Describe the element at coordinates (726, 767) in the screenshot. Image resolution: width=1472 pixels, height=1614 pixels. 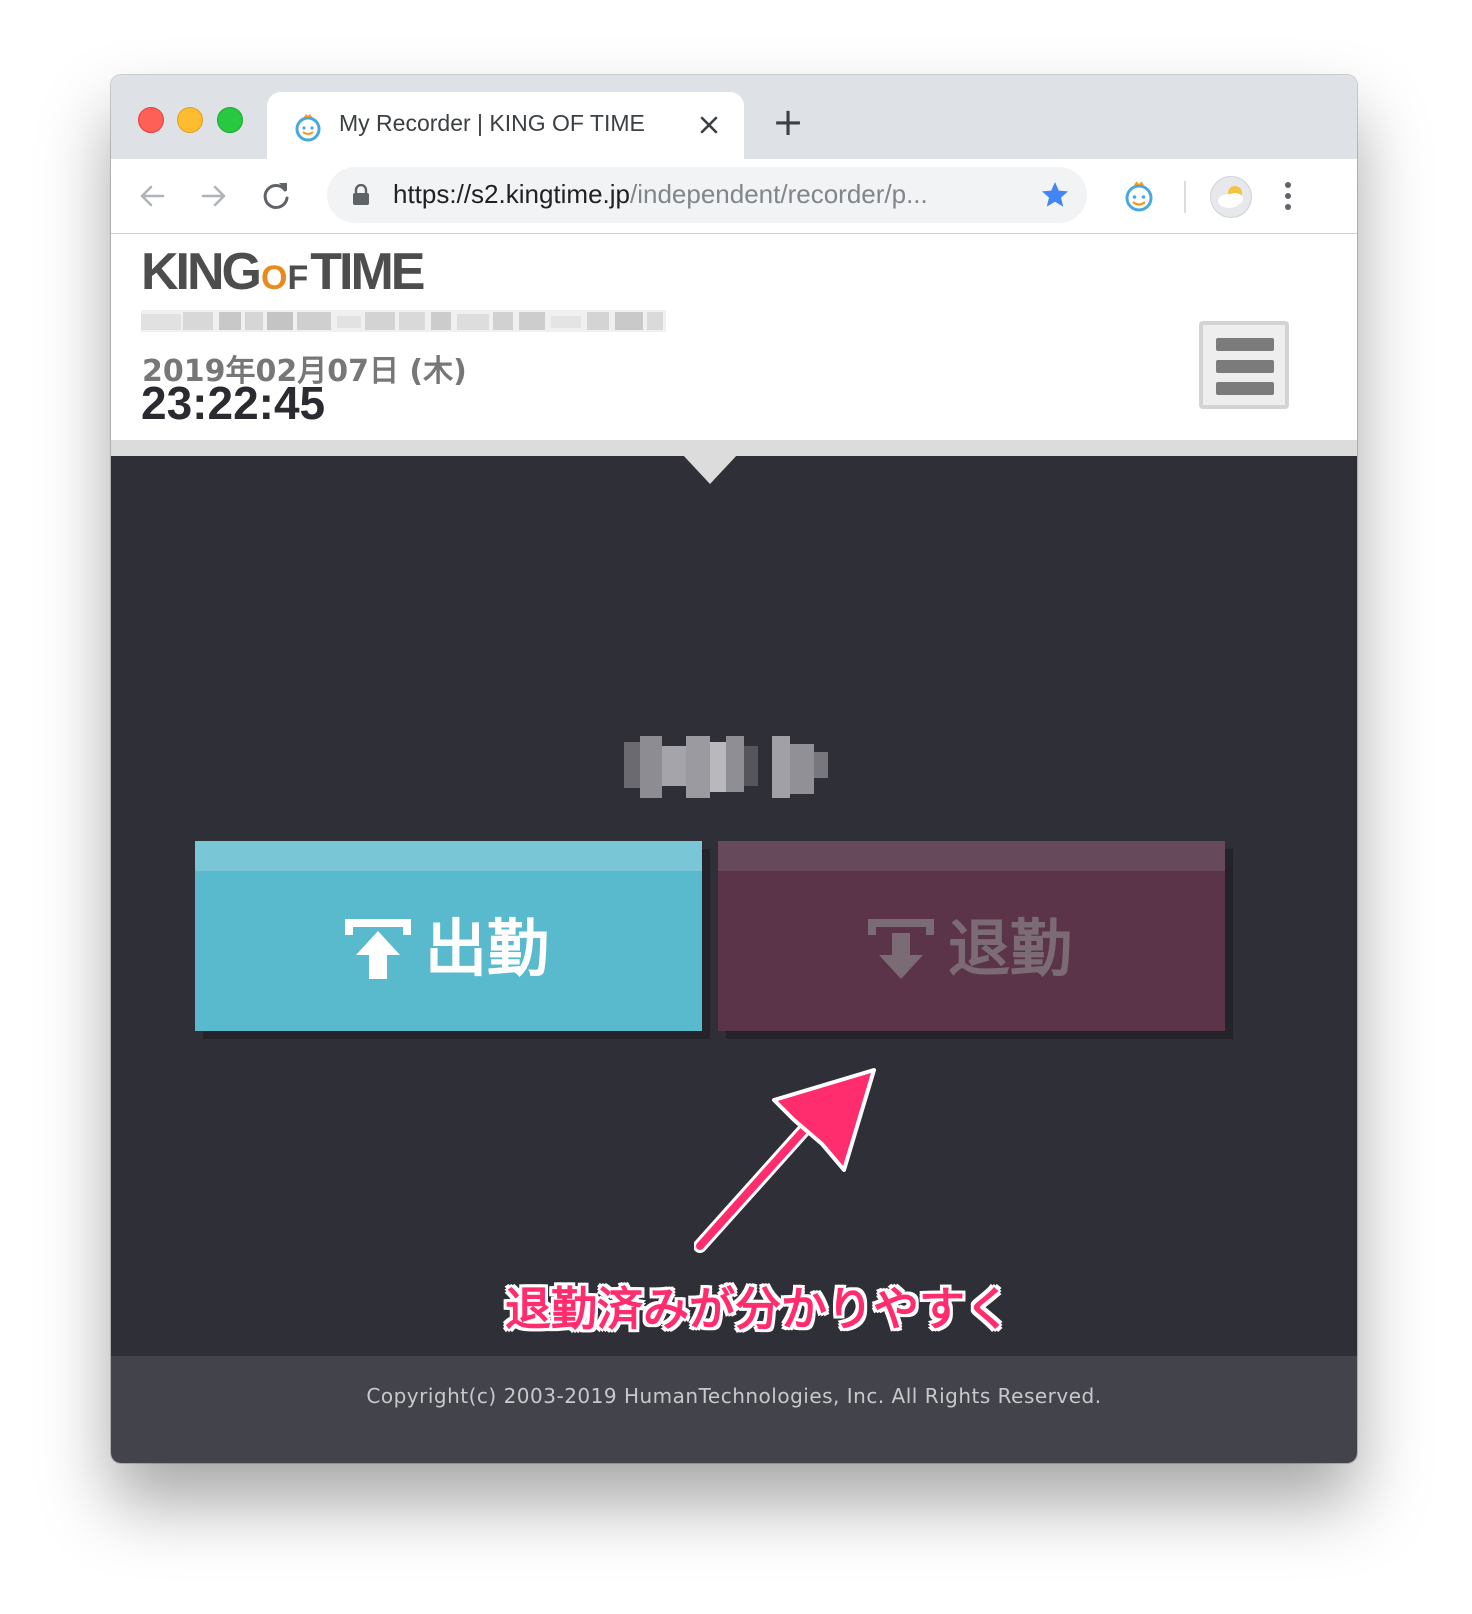
I see `user-name-redacted` at that location.